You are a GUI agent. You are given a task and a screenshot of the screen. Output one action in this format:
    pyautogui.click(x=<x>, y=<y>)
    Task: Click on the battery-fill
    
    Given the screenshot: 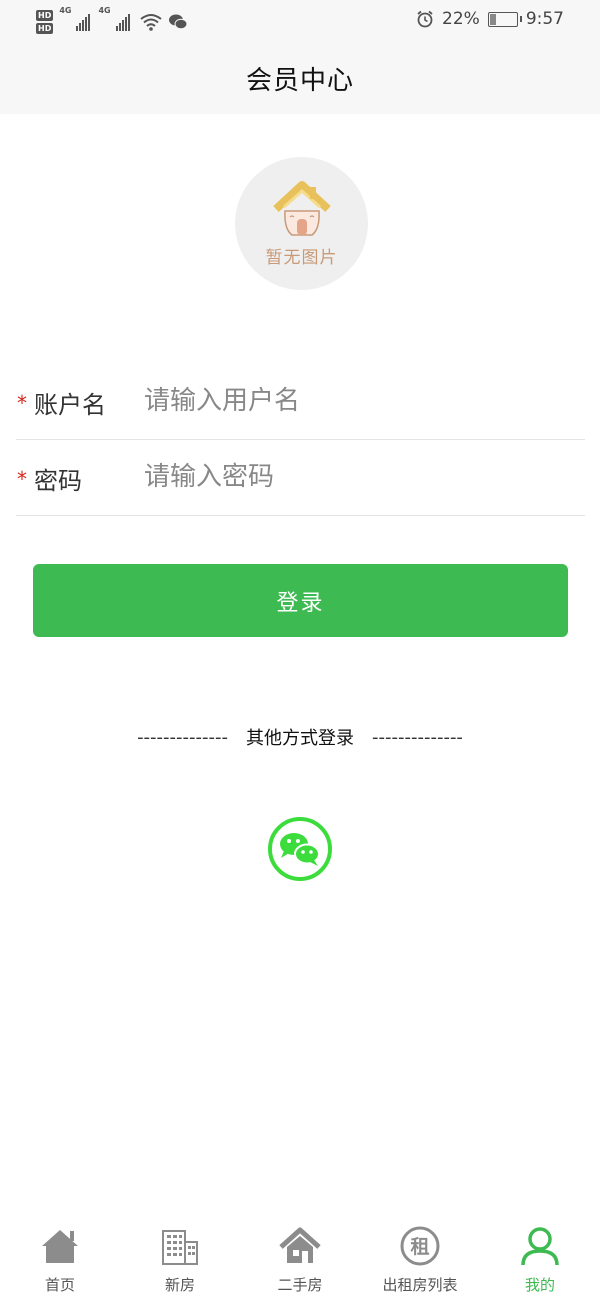 What is the action you would take?
    pyautogui.click(x=492, y=19)
    